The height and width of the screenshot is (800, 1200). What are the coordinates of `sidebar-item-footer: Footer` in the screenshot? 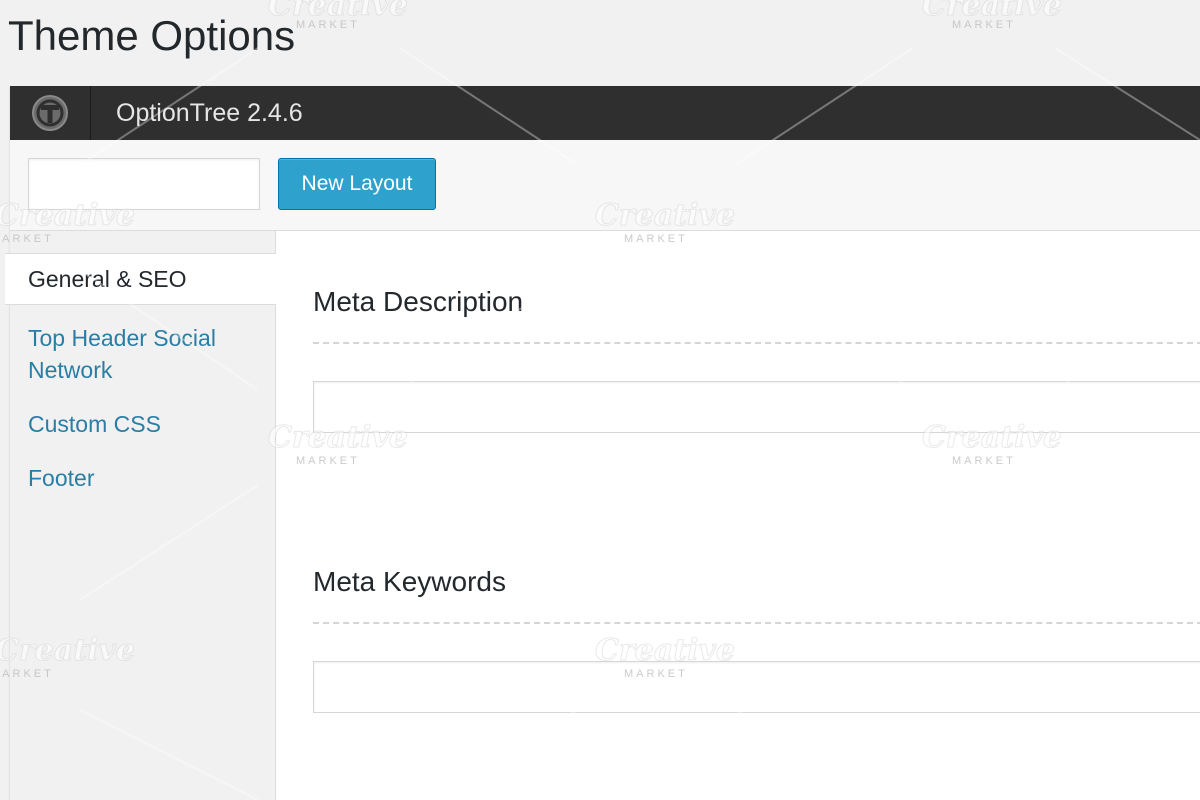 It's located at (148, 478).